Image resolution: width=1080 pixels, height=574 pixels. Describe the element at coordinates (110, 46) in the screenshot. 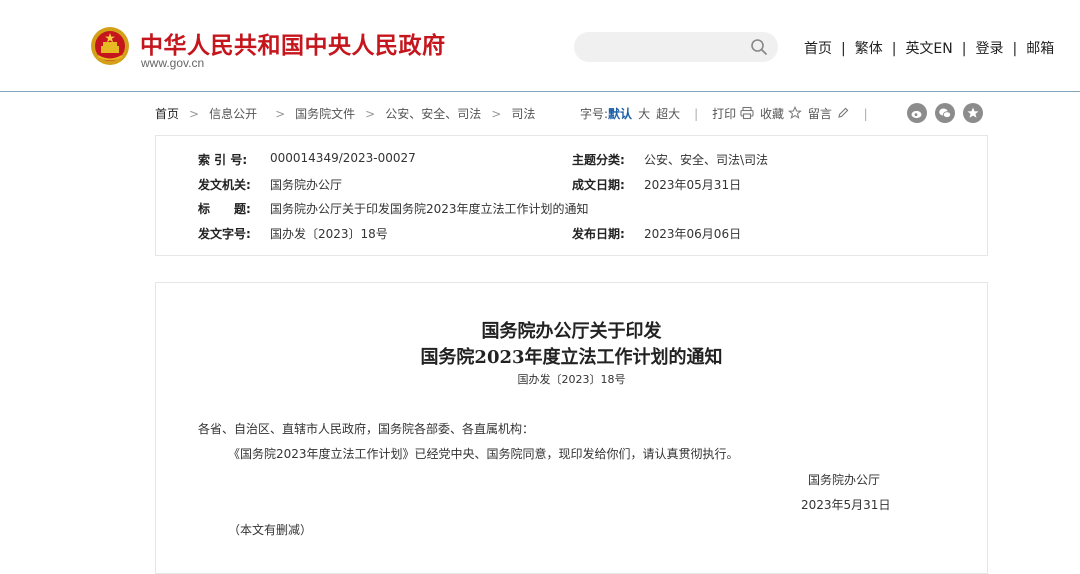

I see `national-emblem-icon` at that location.